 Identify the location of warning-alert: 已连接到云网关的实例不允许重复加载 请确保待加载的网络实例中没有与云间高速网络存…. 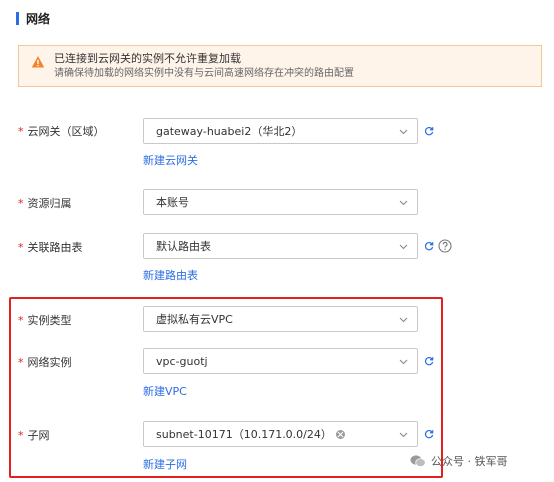
(280, 66).